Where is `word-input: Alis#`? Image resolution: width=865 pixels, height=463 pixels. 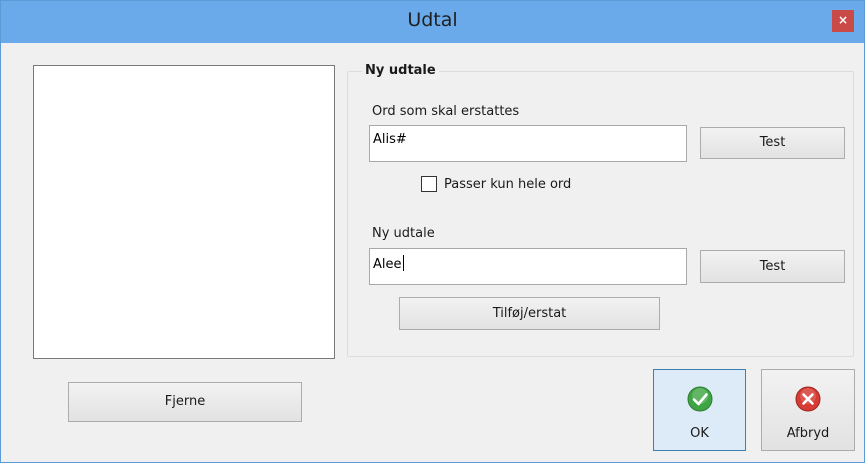 word-input: Alis# is located at coordinates (528, 143).